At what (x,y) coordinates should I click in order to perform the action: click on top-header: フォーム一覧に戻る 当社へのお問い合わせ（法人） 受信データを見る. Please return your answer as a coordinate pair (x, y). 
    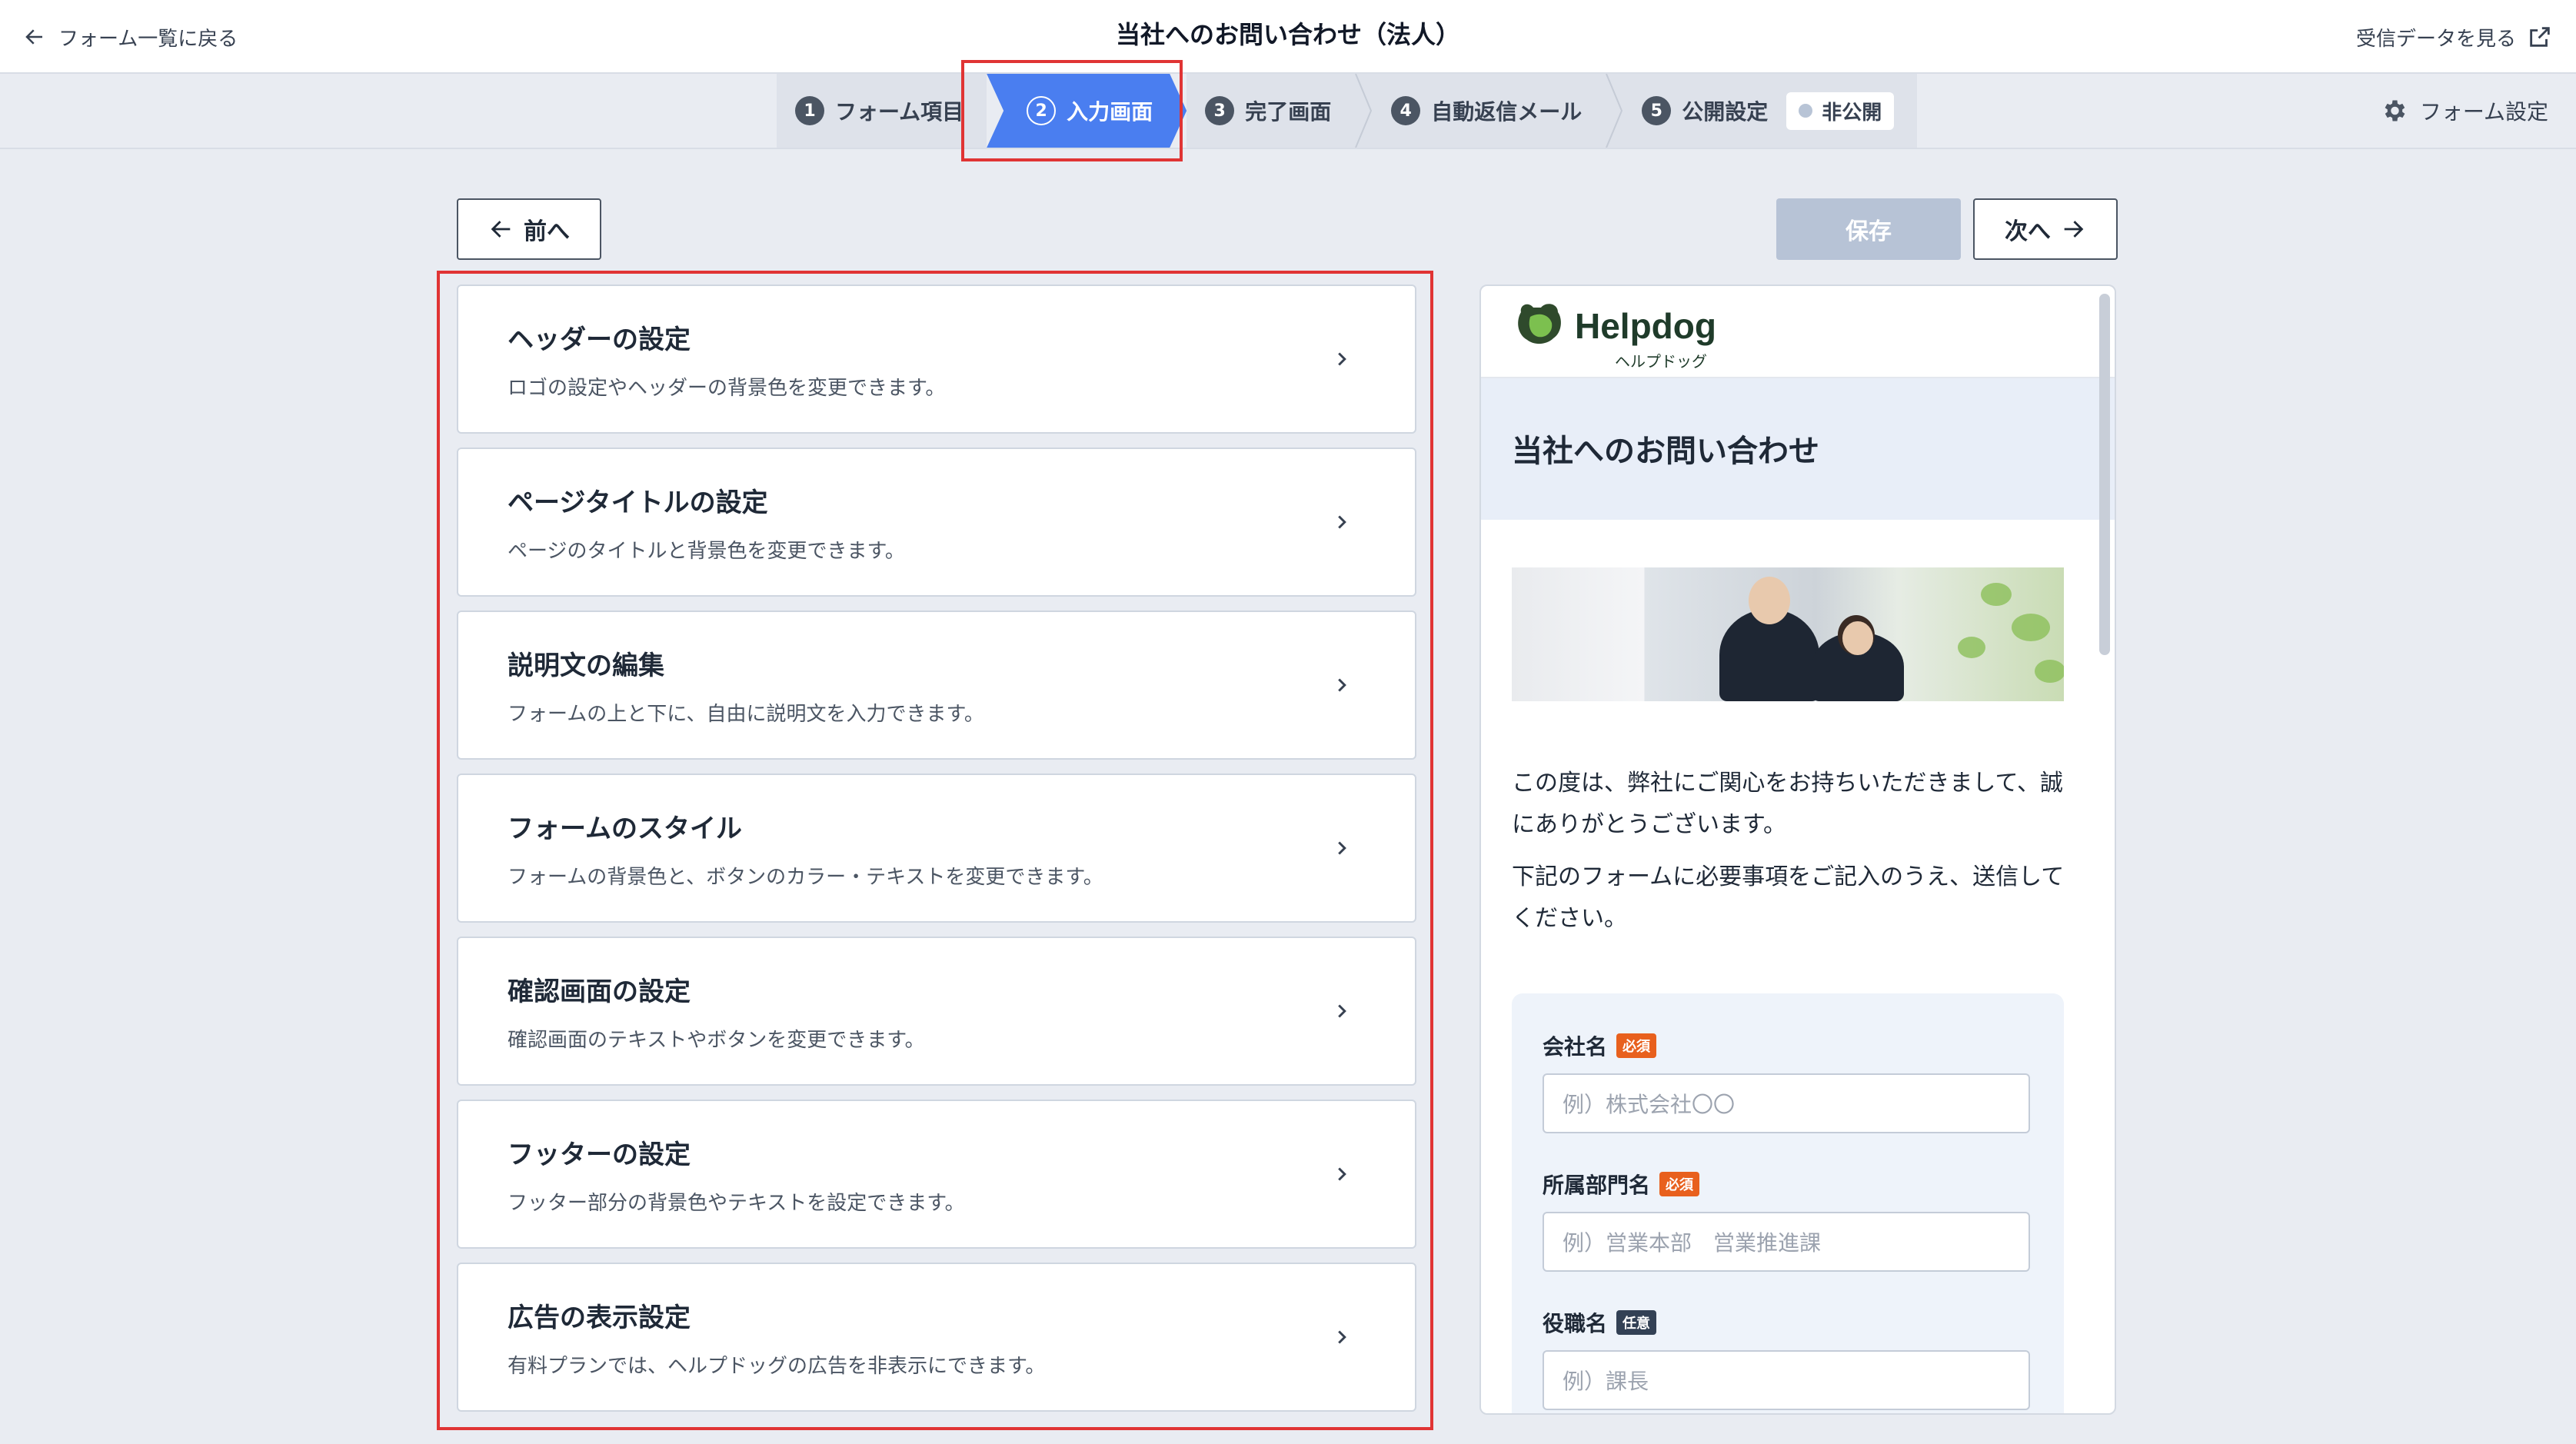
    Looking at the image, I should click on (1288, 37).